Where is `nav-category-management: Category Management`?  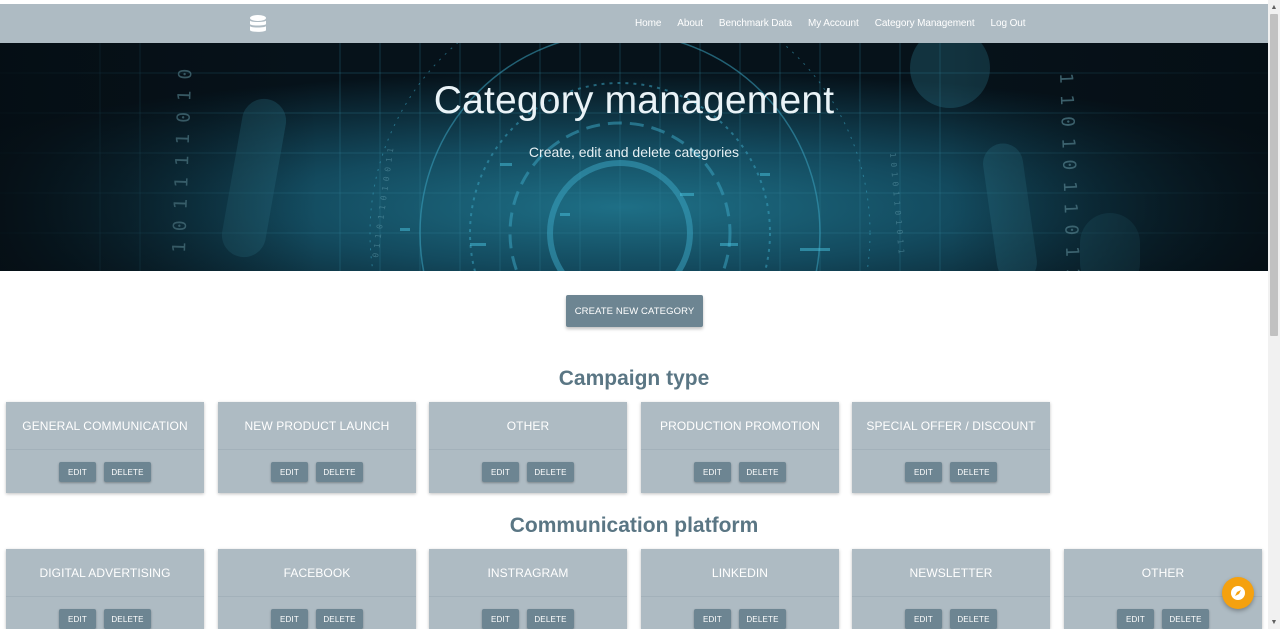
nav-category-management: Category Management is located at coordinates (925, 23).